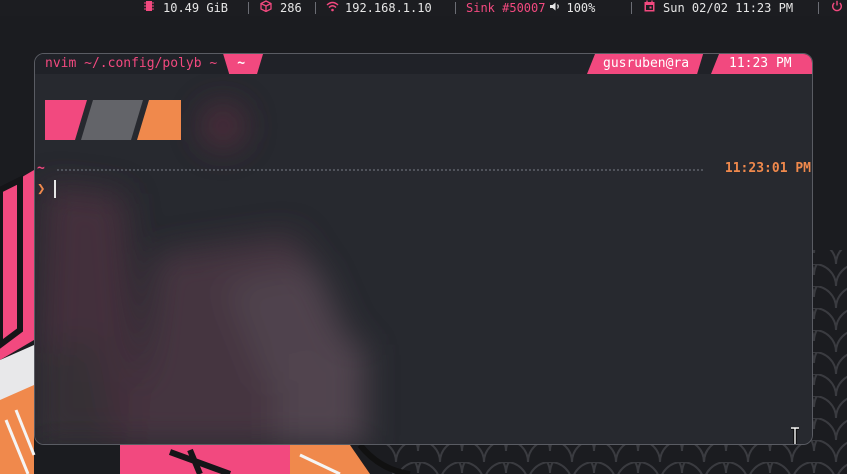 The height and width of the screenshot is (474, 847). What do you see at coordinates (795, 435) in the screenshot?
I see `ibeam-cursor-icon` at bounding box center [795, 435].